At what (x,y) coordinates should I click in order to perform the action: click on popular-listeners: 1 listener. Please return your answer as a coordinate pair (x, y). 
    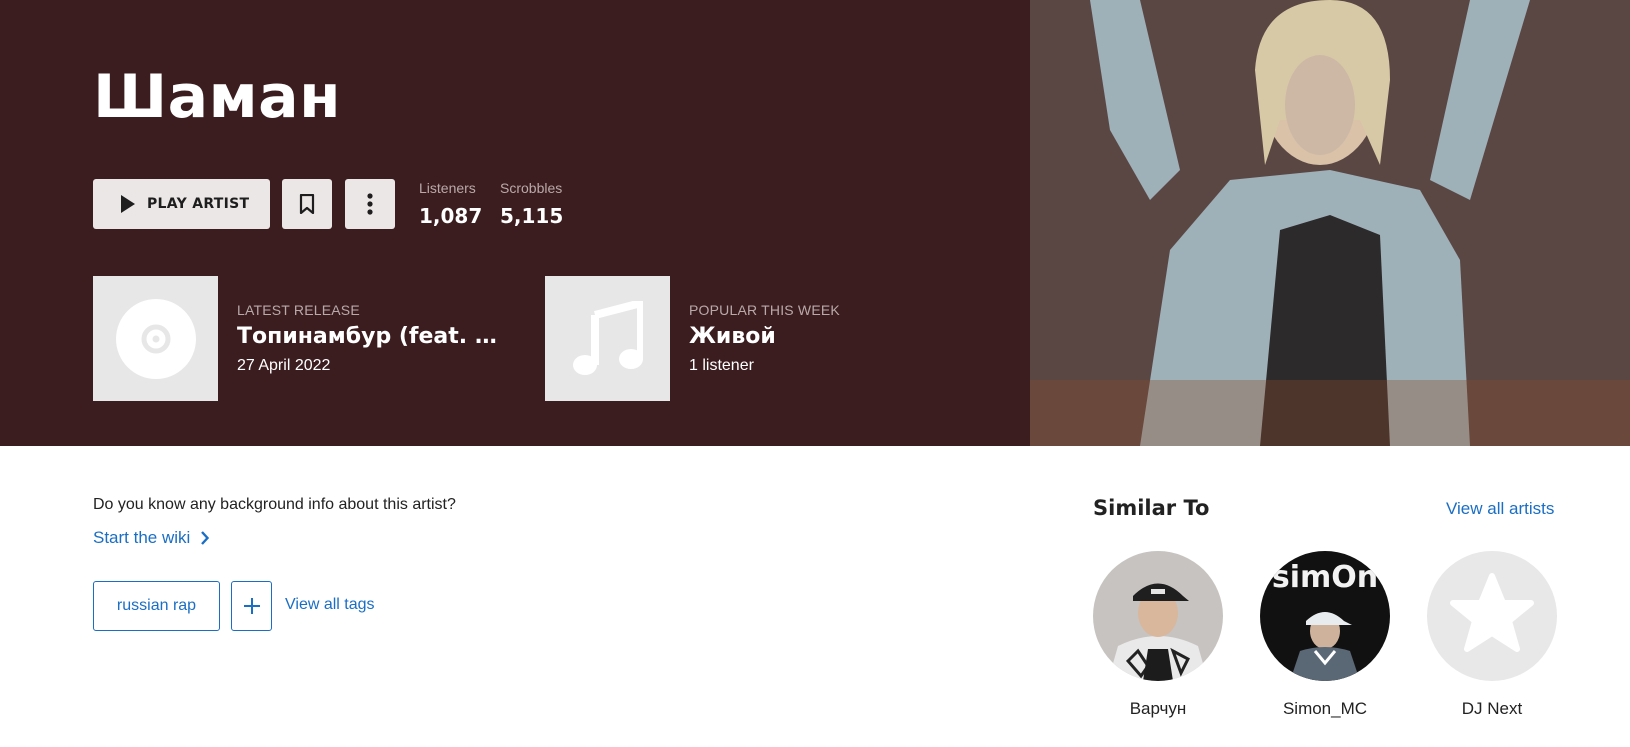
    Looking at the image, I should click on (721, 365).